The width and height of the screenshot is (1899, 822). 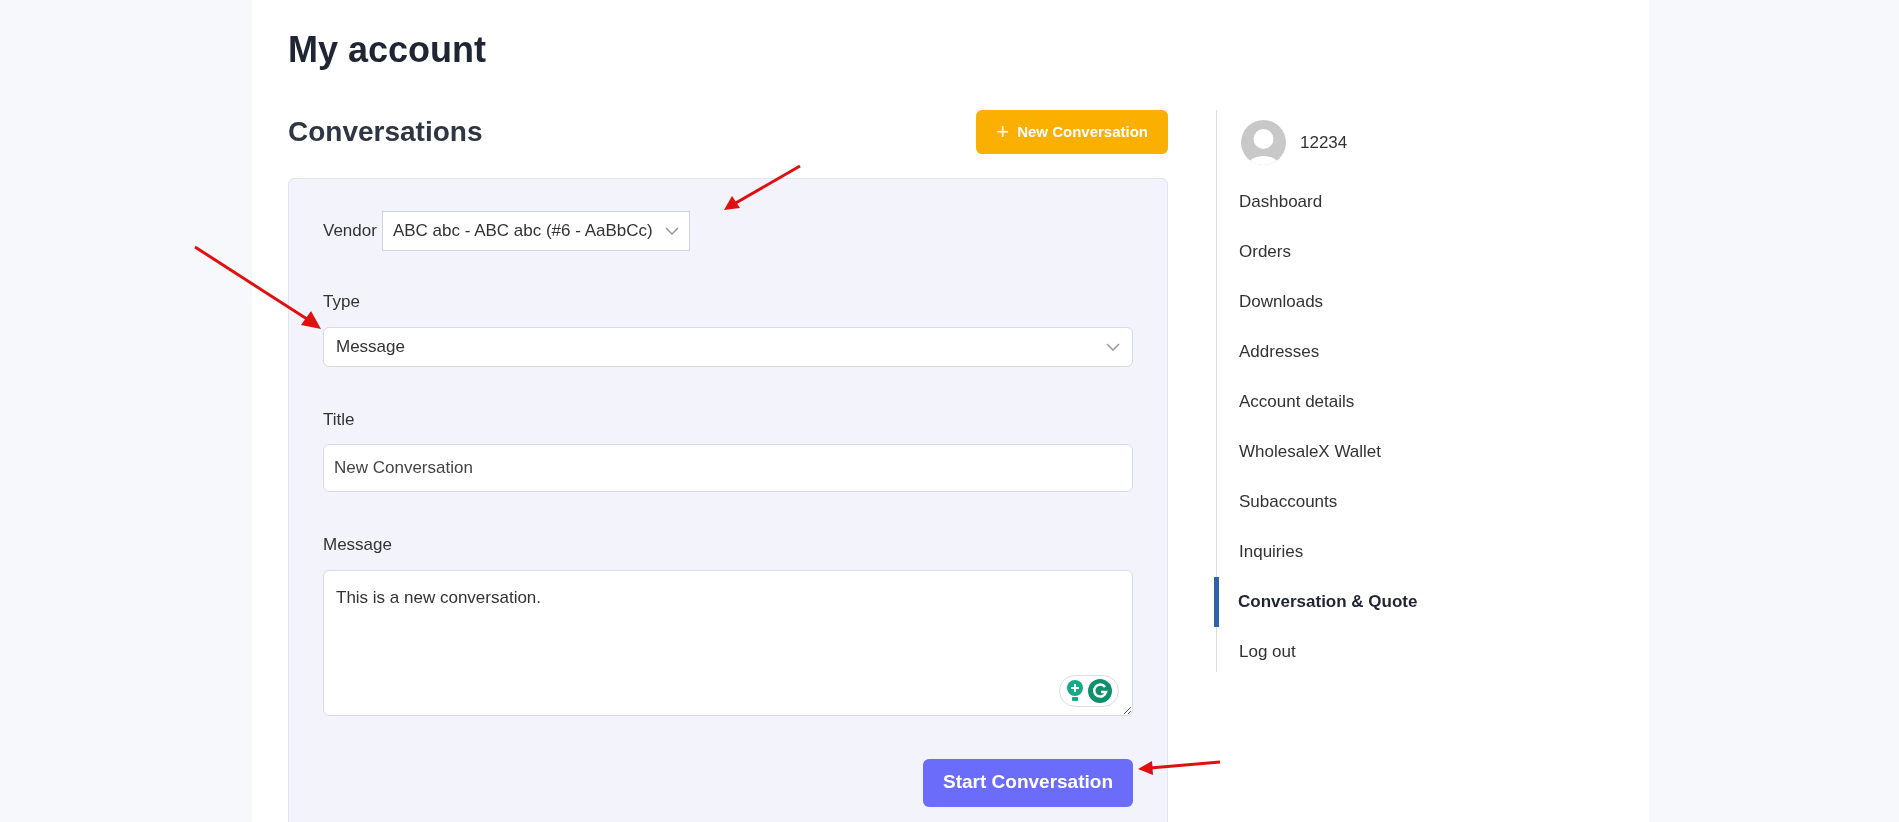 I want to click on nav-link: Conversation & Quote, so click(x=1316, y=602).